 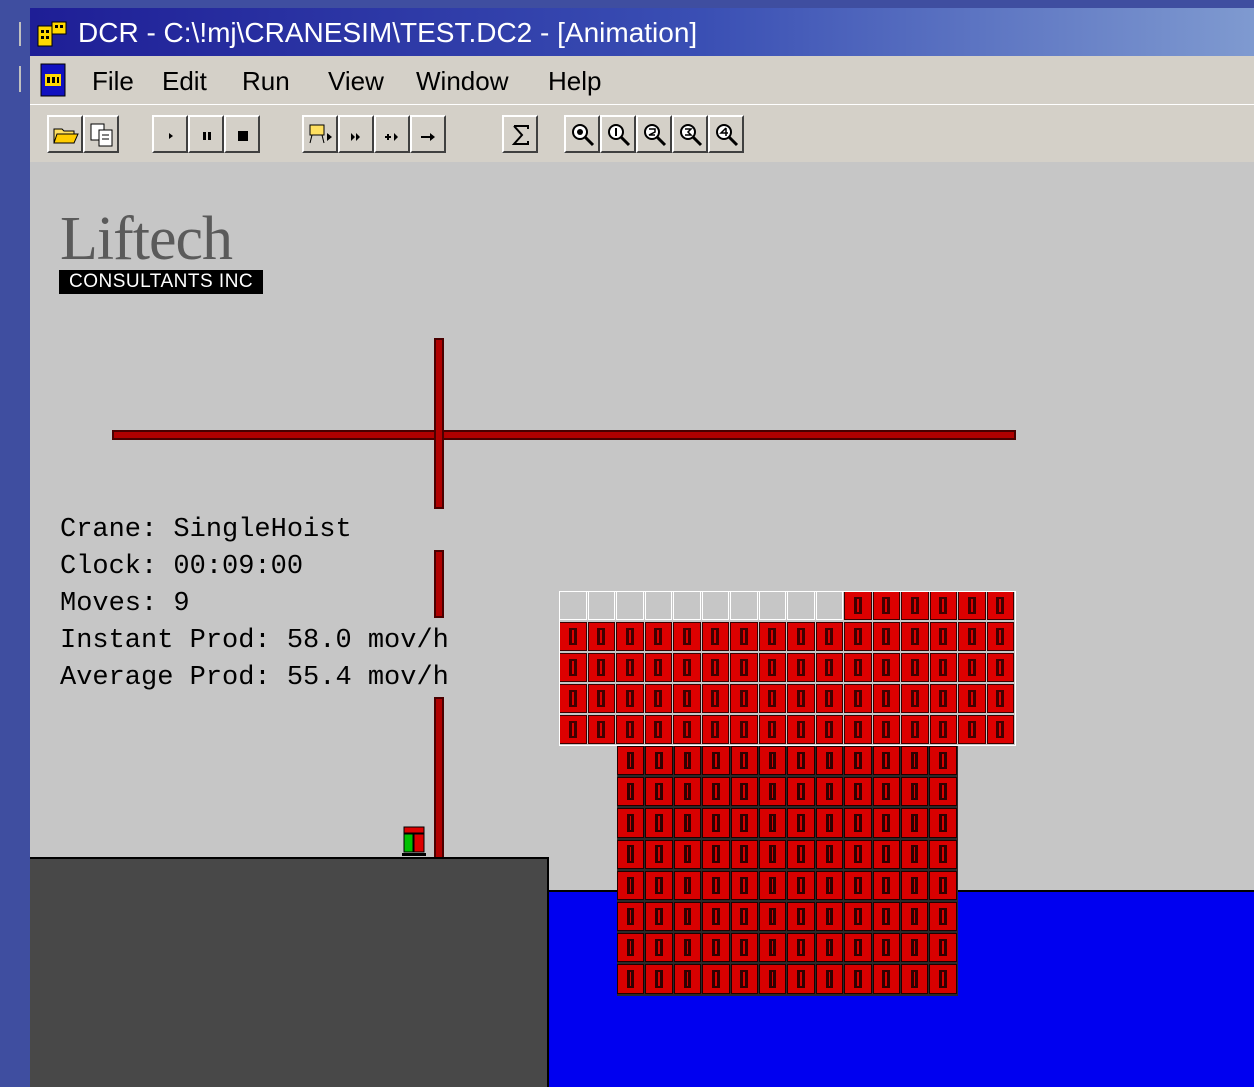 What do you see at coordinates (65, 134) in the screenshot?
I see `open-button` at bounding box center [65, 134].